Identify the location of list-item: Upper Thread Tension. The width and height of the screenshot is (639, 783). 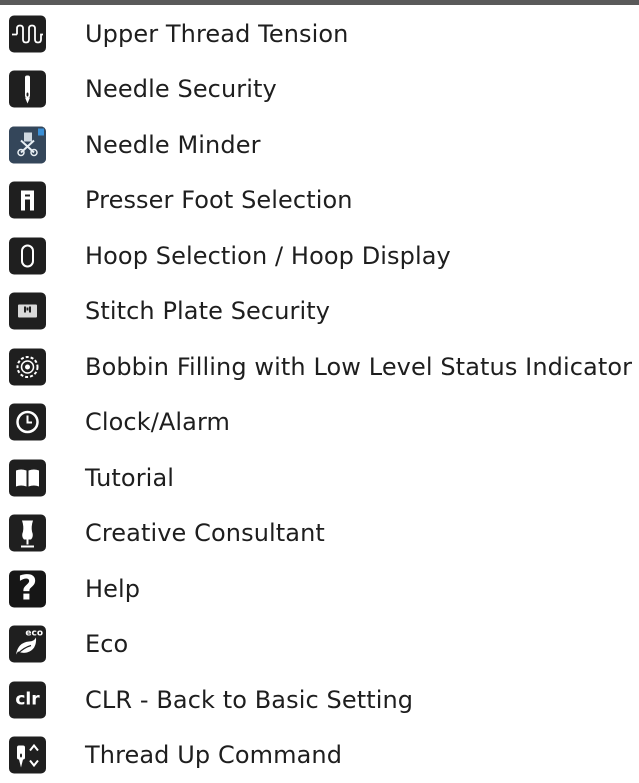
(319, 34).